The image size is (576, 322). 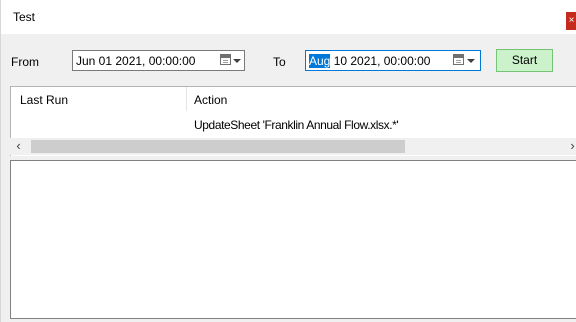 I want to click on window-title: Test, so click(x=24, y=17).